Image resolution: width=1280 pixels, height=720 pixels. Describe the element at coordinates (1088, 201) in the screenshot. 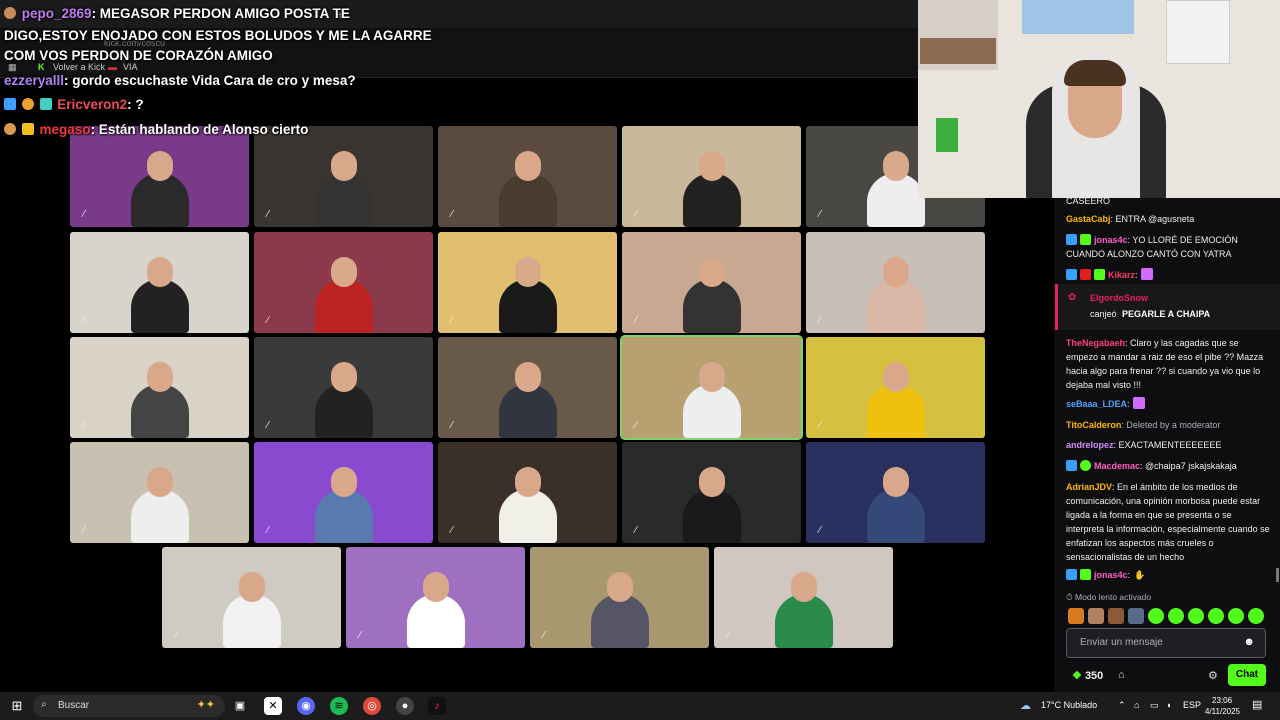

I see `chat-message: CASEERO` at that location.